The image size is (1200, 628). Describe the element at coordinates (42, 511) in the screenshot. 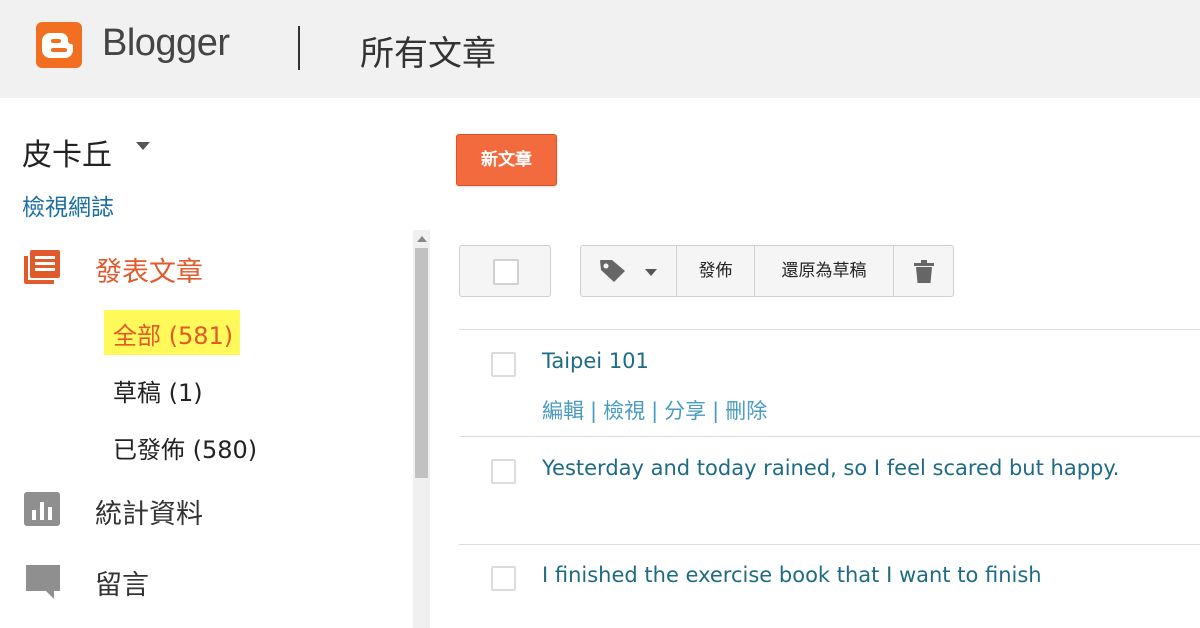

I see `stats-icon` at that location.